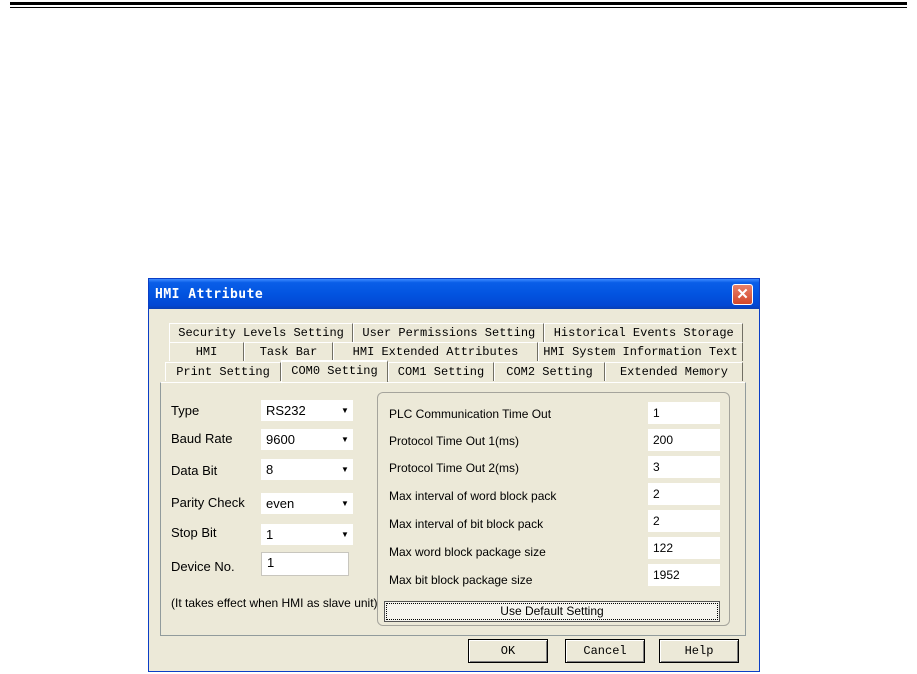 The image size is (917, 674). Describe the element at coordinates (684, 467) in the screenshot. I see `protocol-timeout-2-input: 3` at that location.